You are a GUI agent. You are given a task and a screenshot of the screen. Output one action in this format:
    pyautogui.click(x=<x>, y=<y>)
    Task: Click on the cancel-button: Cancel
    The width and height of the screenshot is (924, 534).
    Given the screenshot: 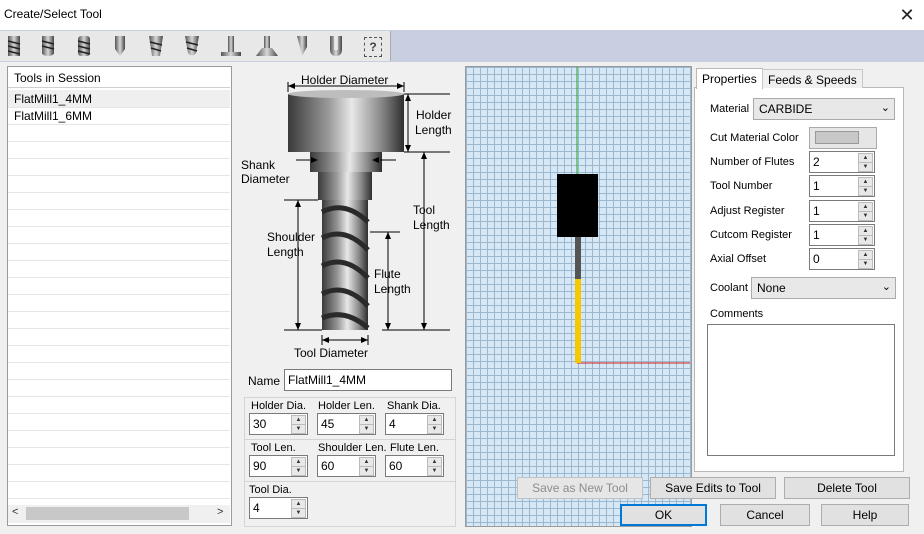 What is the action you would take?
    pyautogui.click(x=765, y=515)
    